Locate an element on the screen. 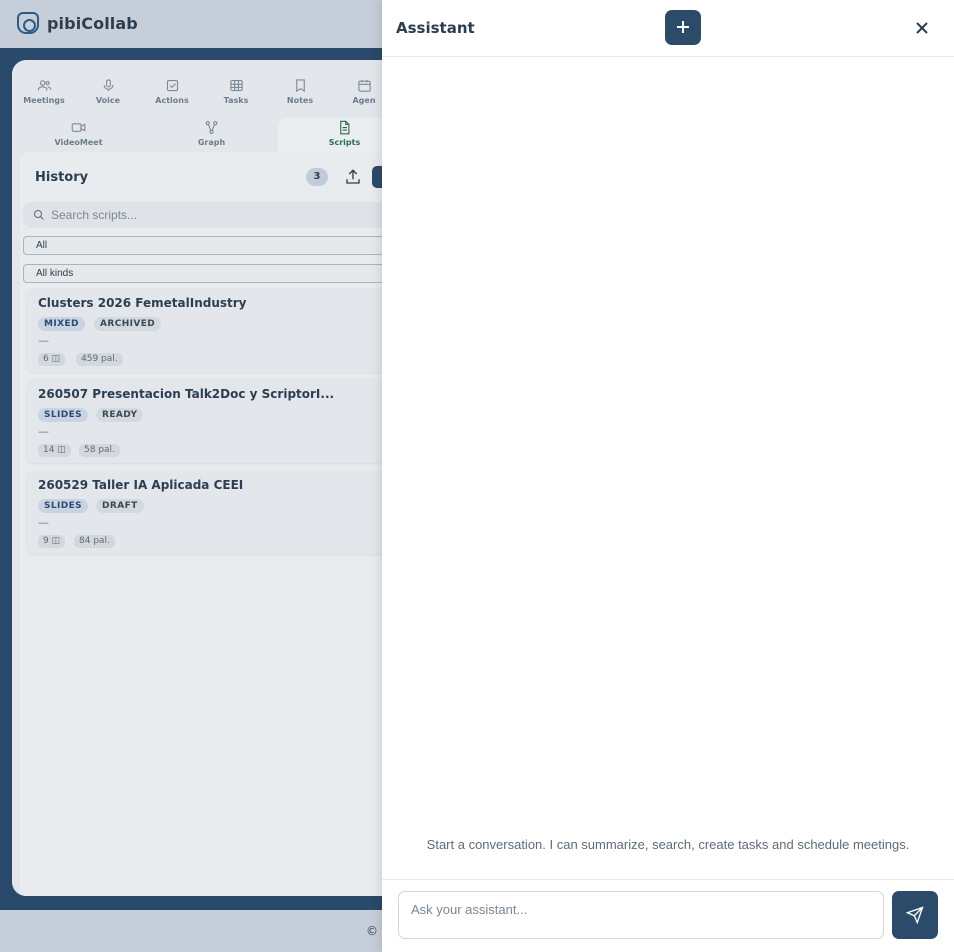 The height and width of the screenshot is (952, 954). message-composer is located at coordinates (668, 915).